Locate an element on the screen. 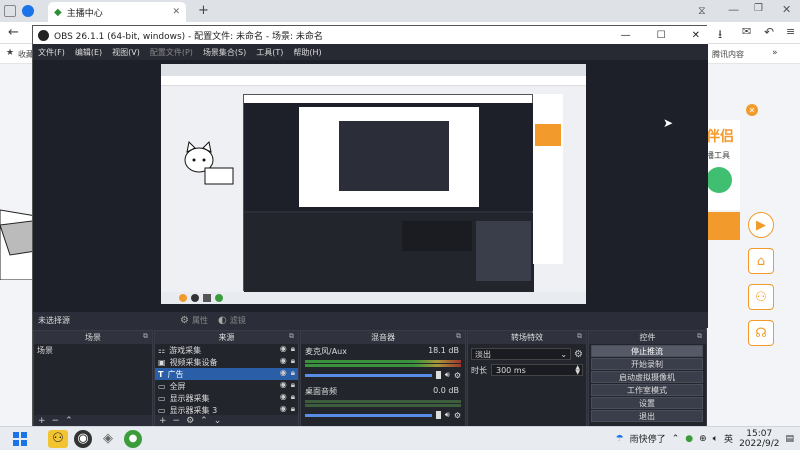 This screenshot has height=450, width=800. start-recording-button: 开始录制 is located at coordinates (647, 364).